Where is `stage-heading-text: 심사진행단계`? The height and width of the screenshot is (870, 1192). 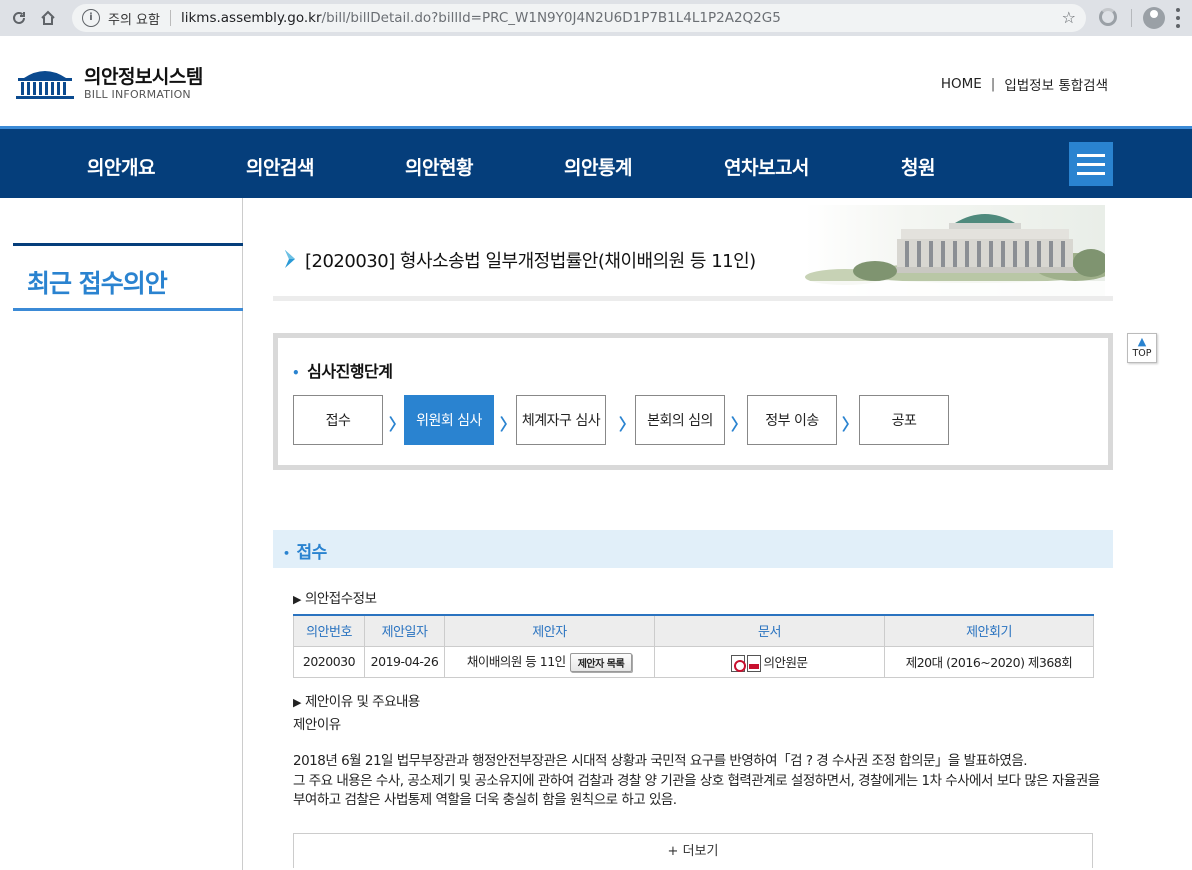
stage-heading-text: 심사진행단계 is located at coordinates (350, 371).